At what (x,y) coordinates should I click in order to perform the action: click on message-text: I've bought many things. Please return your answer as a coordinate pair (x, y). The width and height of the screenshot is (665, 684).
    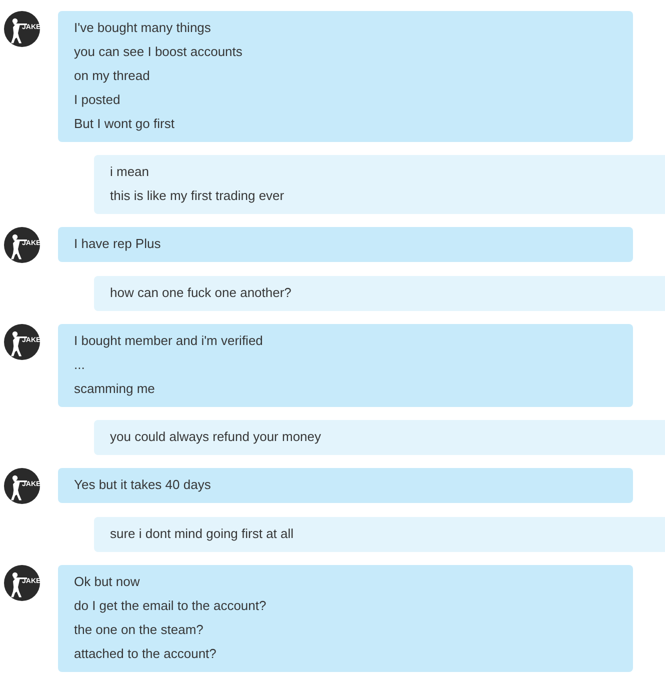
    Looking at the image, I should click on (142, 28).